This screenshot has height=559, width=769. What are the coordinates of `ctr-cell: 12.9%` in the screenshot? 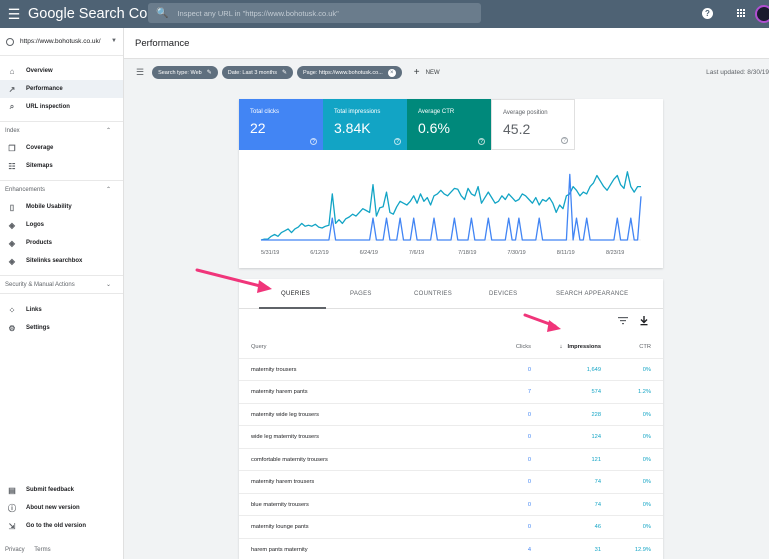 It's located at (642, 549).